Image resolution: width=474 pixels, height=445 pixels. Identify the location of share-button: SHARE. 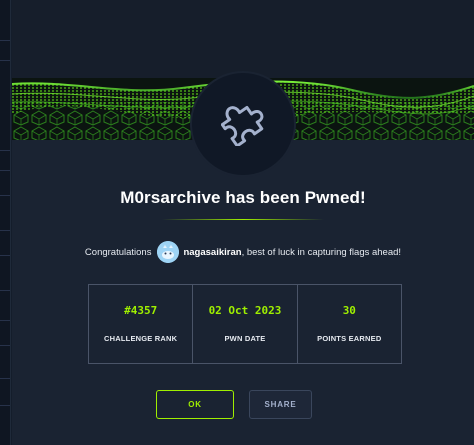
(280, 404).